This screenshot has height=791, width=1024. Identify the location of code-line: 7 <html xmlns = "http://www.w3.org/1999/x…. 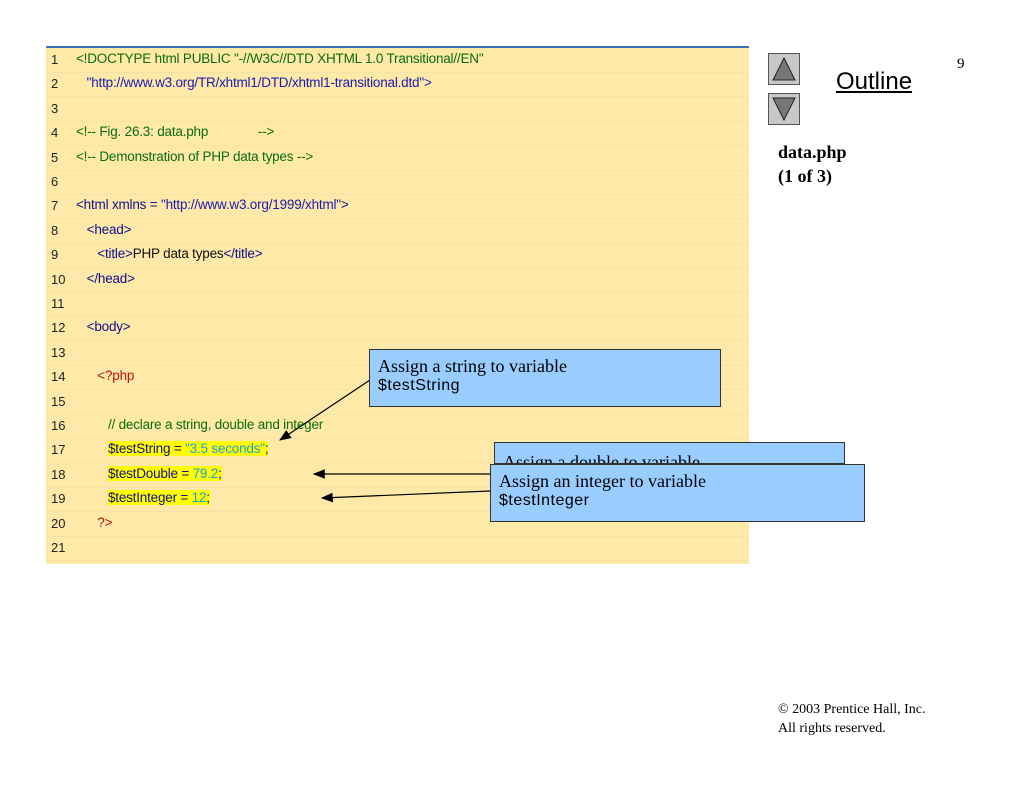
(397, 207).